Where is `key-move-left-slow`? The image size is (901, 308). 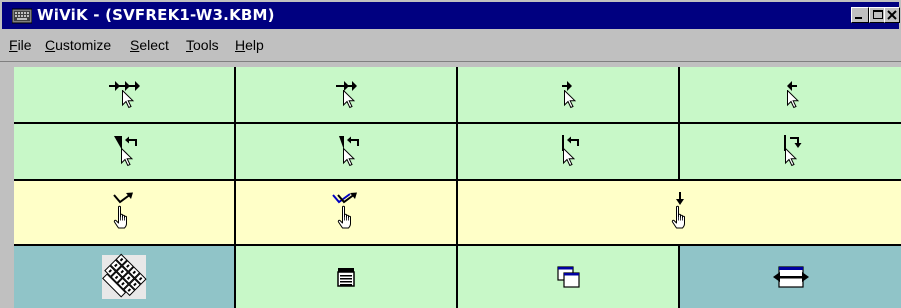 key-move-left-slow is located at coordinates (790, 94).